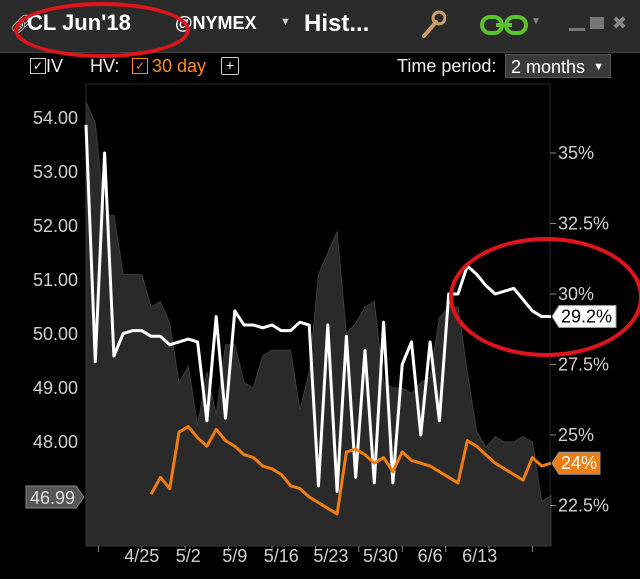 The height and width of the screenshot is (579, 640). What do you see at coordinates (55, 388) in the screenshot?
I see `left-tick-label: 49.00` at bounding box center [55, 388].